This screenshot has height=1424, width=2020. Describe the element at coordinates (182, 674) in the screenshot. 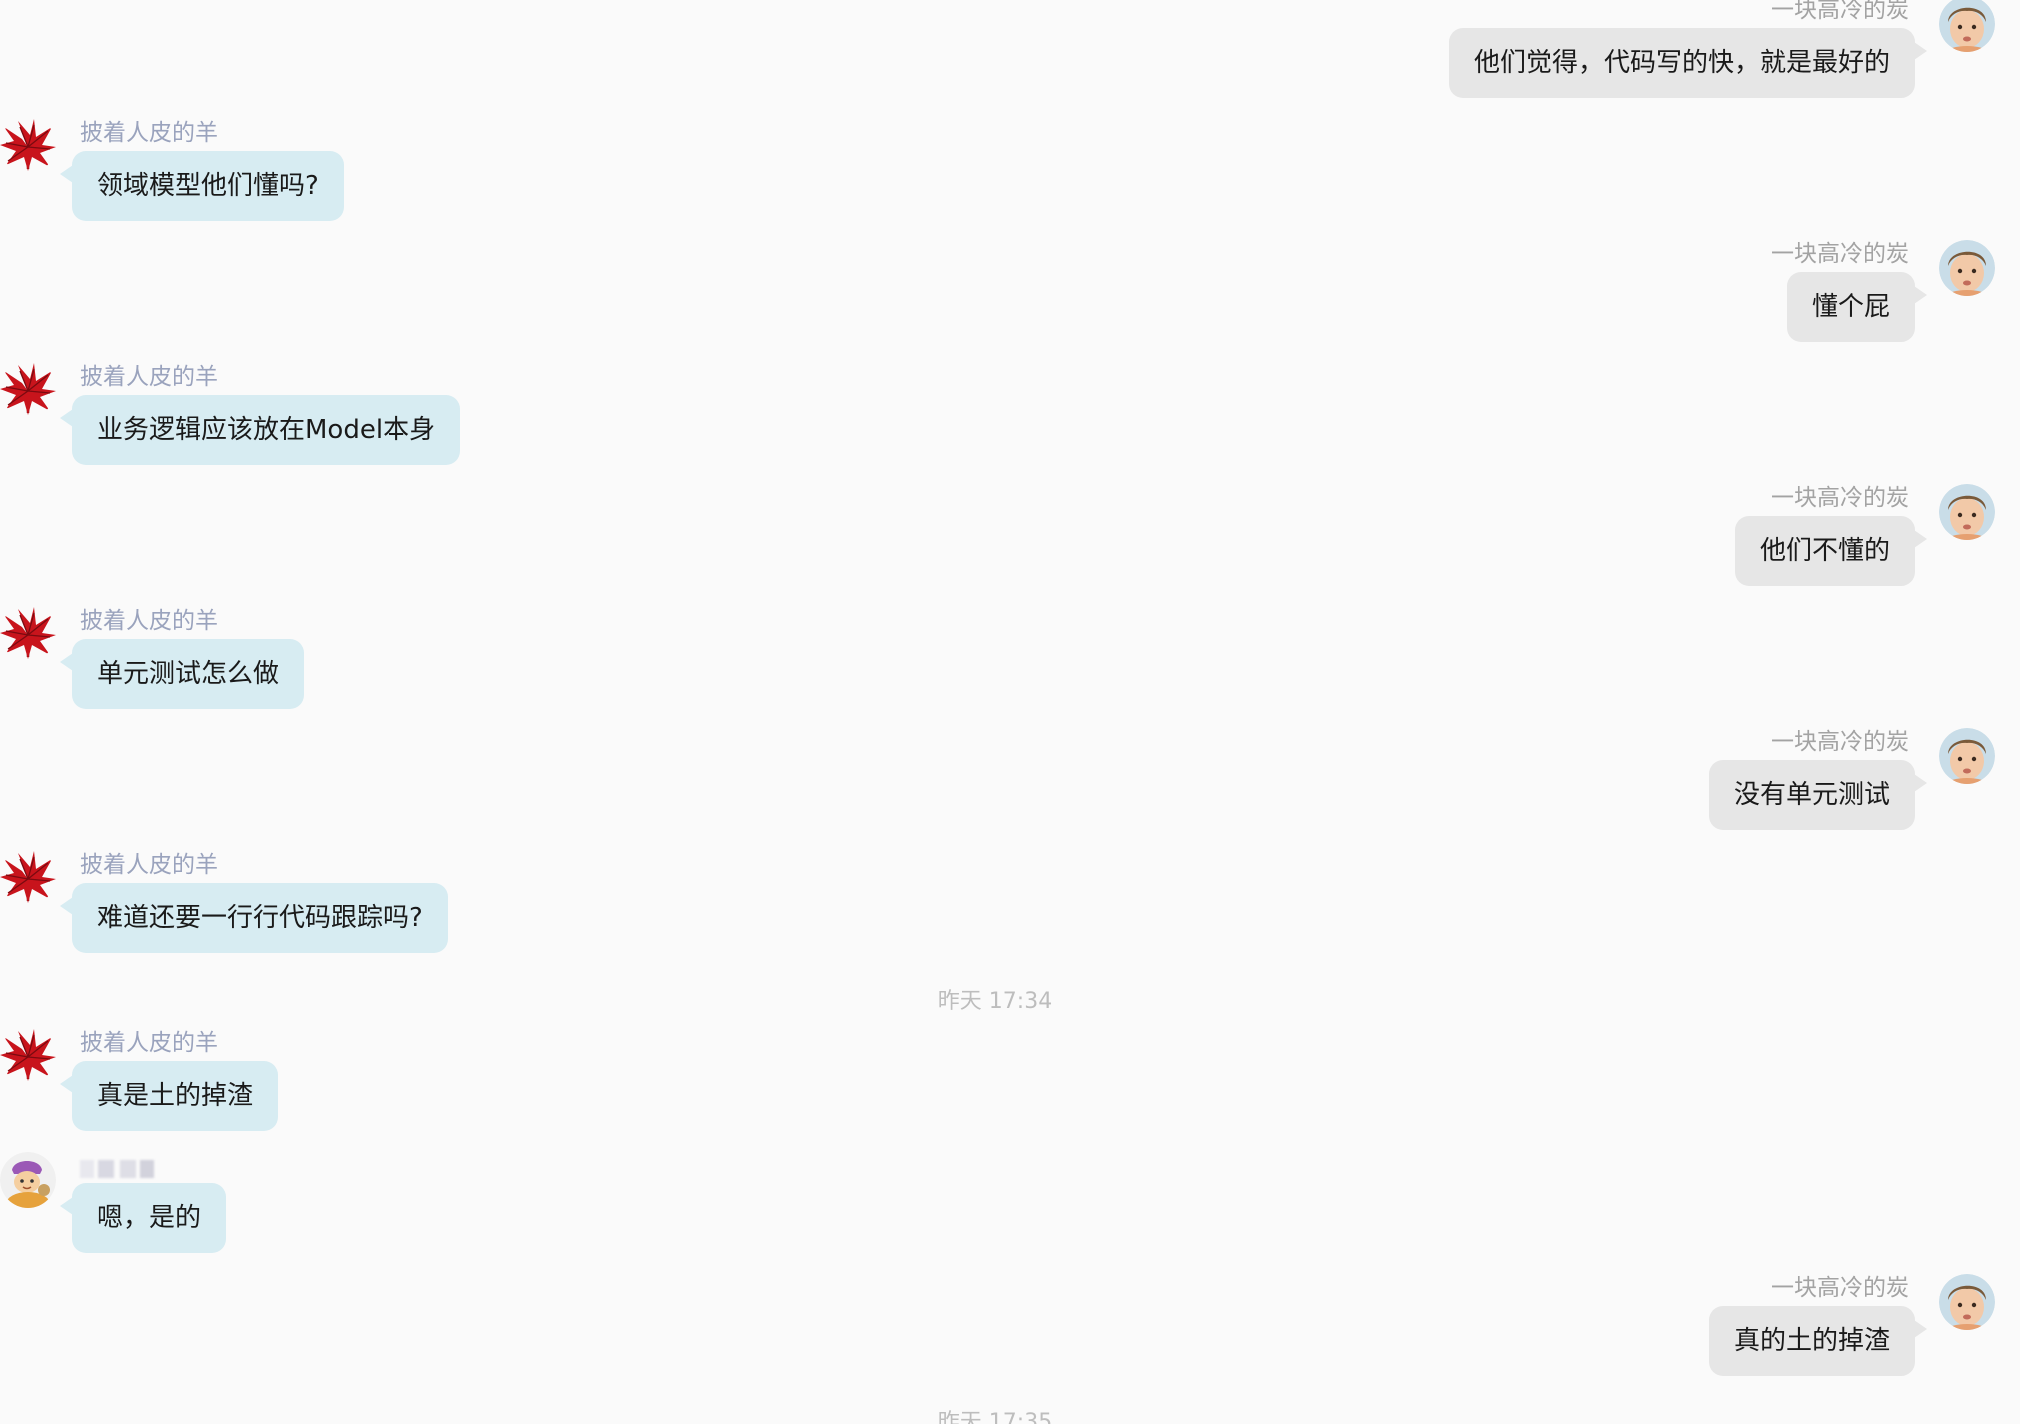

I see `message-bubble: 单元测试怎么做` at that location.